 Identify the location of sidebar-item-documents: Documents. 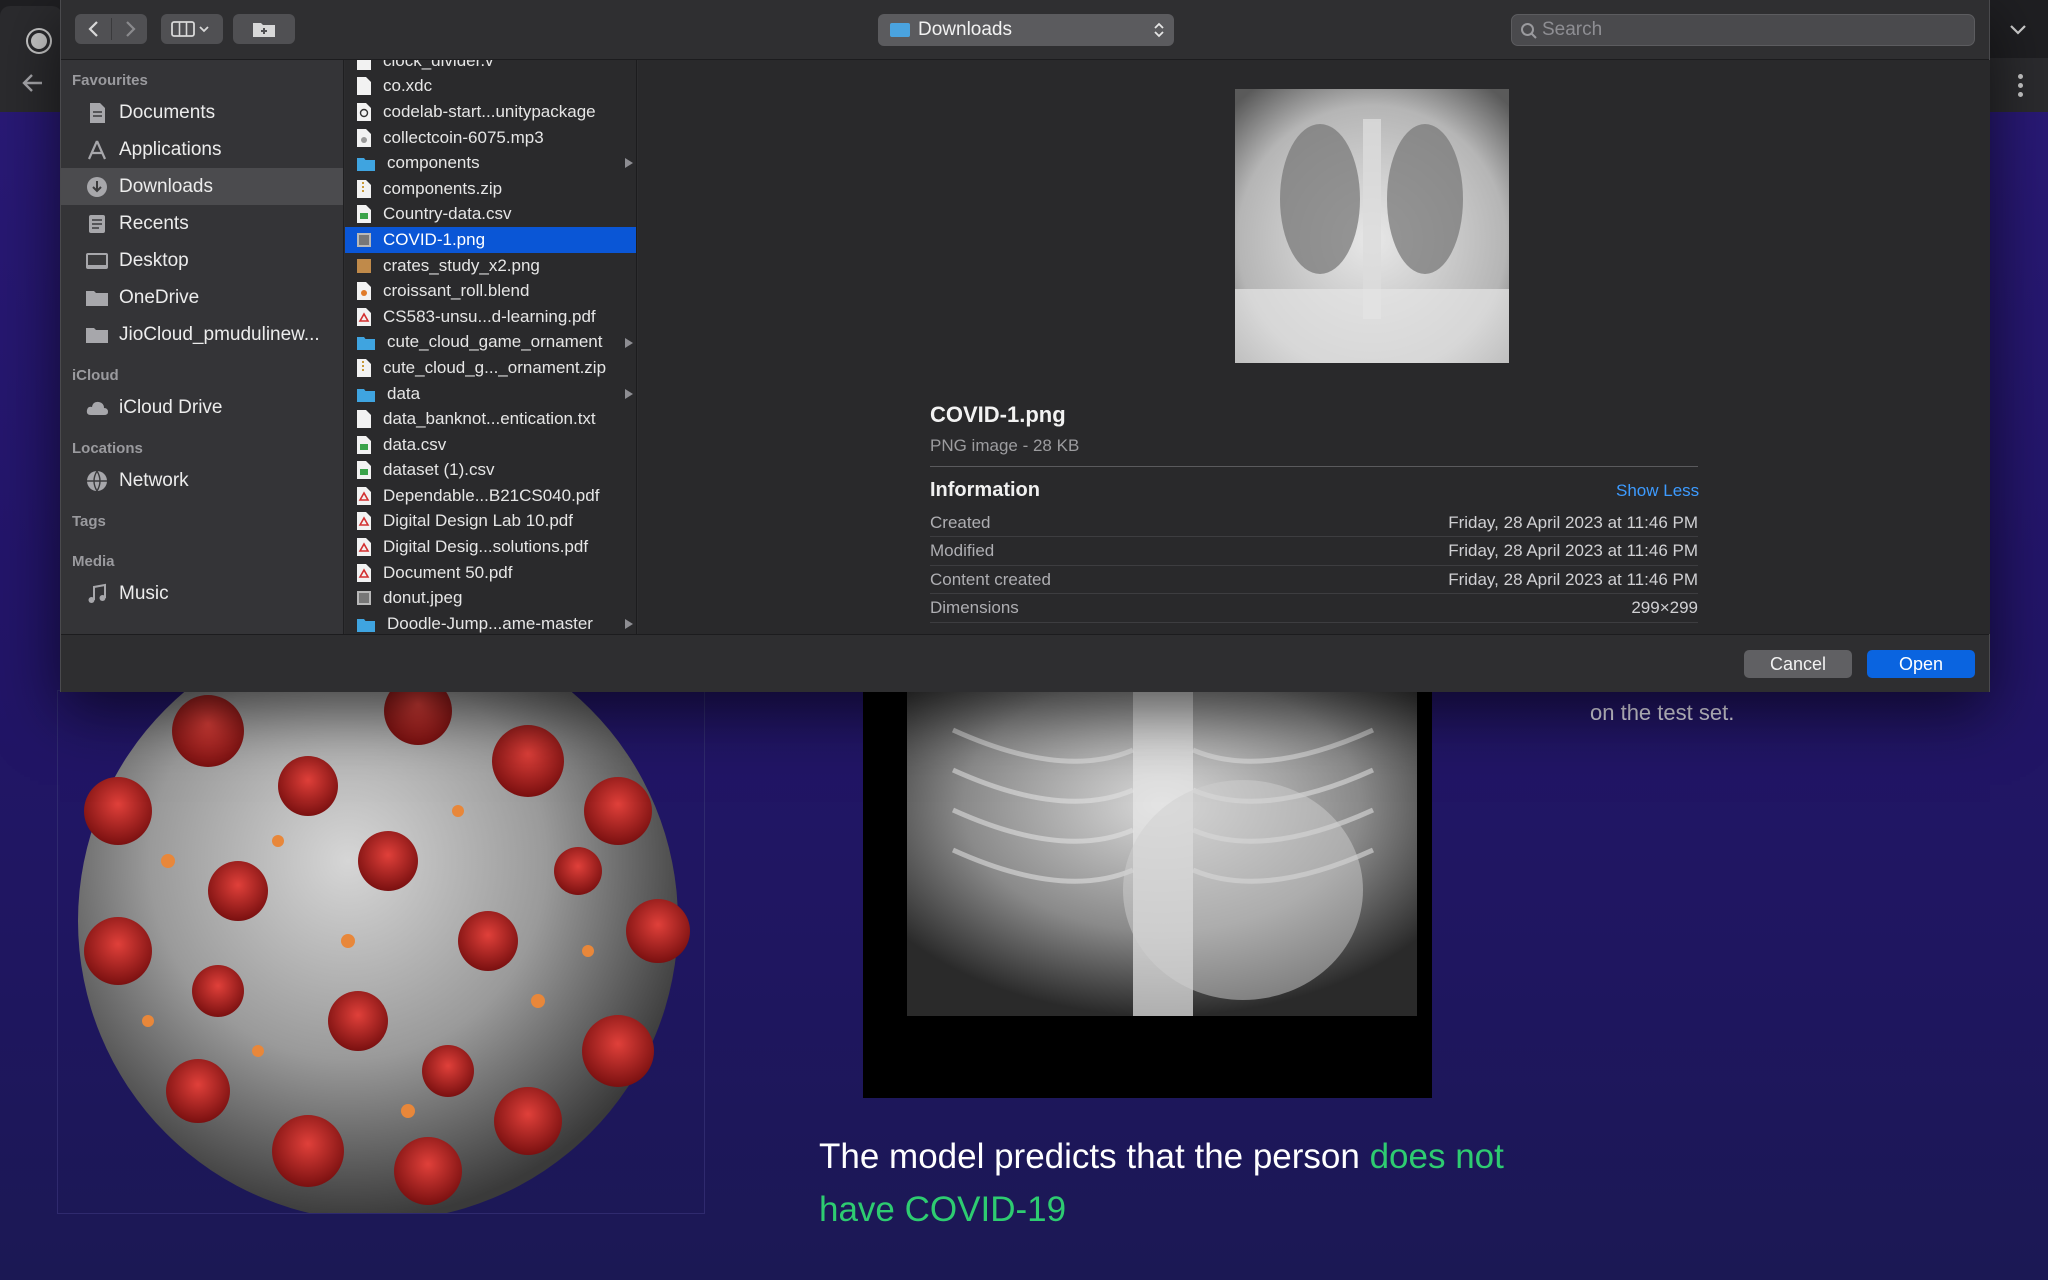
(202, 112).